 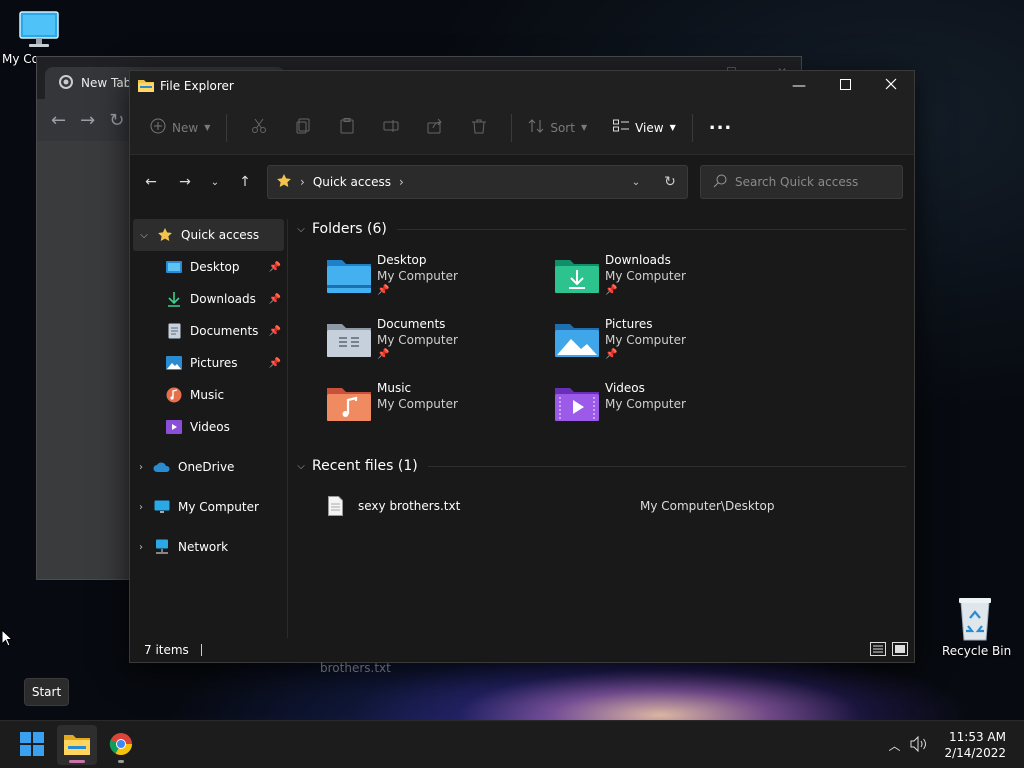 What do you see at coordinates (347, 128) in the screenshot?
I see `paste-button` at bounding box center [347, 128].